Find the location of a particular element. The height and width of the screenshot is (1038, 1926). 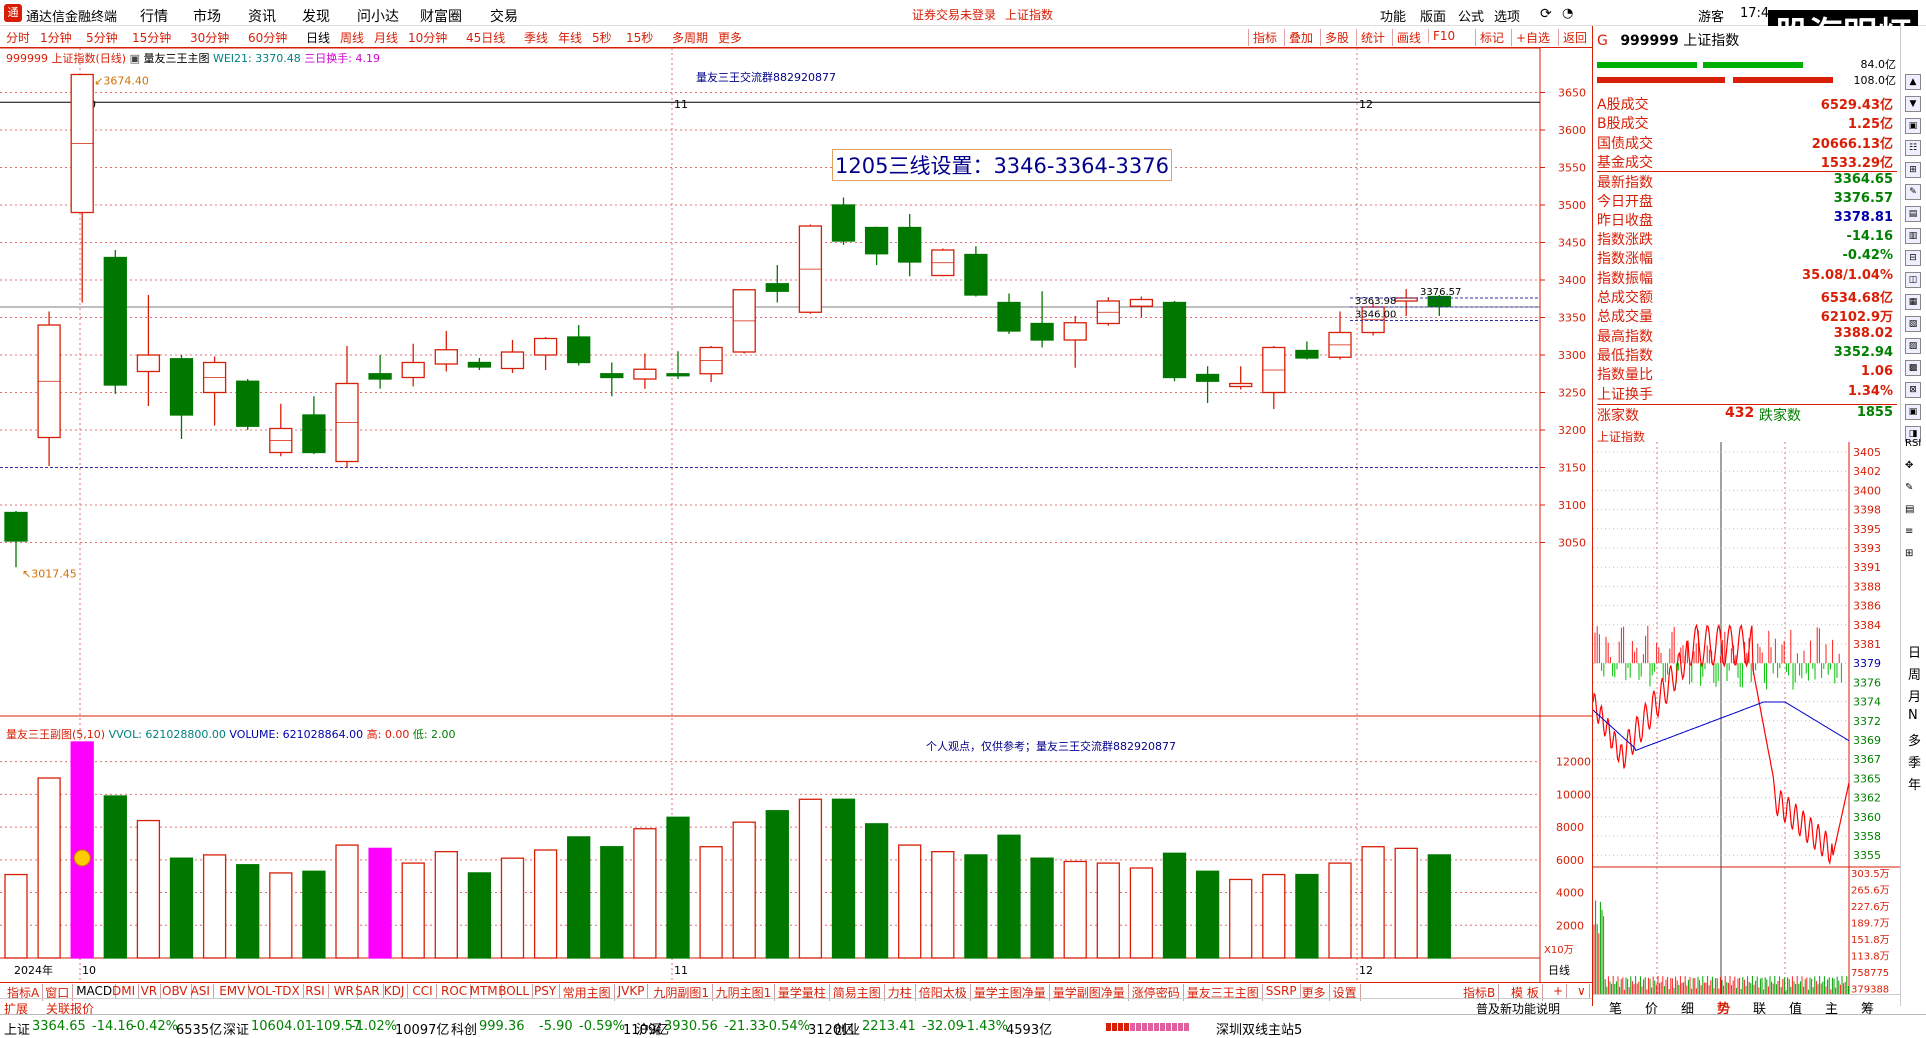

period-tab-4: 30分钟 is located at coordinates (209, 37).